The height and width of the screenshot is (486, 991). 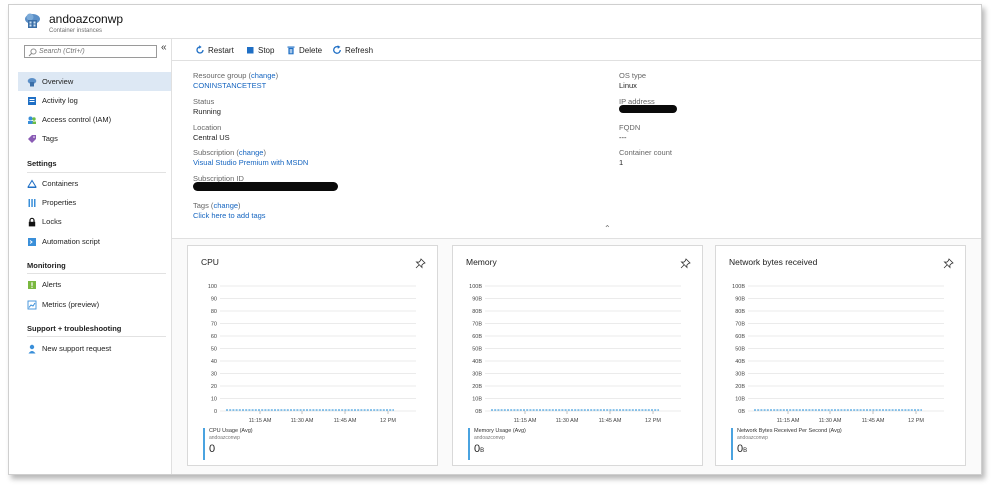 What do you see at coordinates (32, 242) in the screenshot?
I see `script-icon` at bounding box center [32, 242].